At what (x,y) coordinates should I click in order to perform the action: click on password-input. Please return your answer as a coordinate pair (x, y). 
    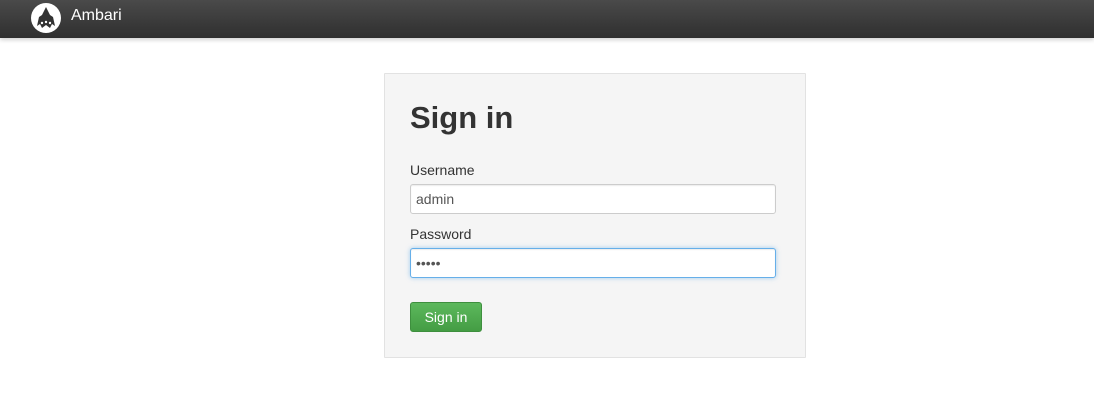
    Looking at the image, I should click on (593, 263).